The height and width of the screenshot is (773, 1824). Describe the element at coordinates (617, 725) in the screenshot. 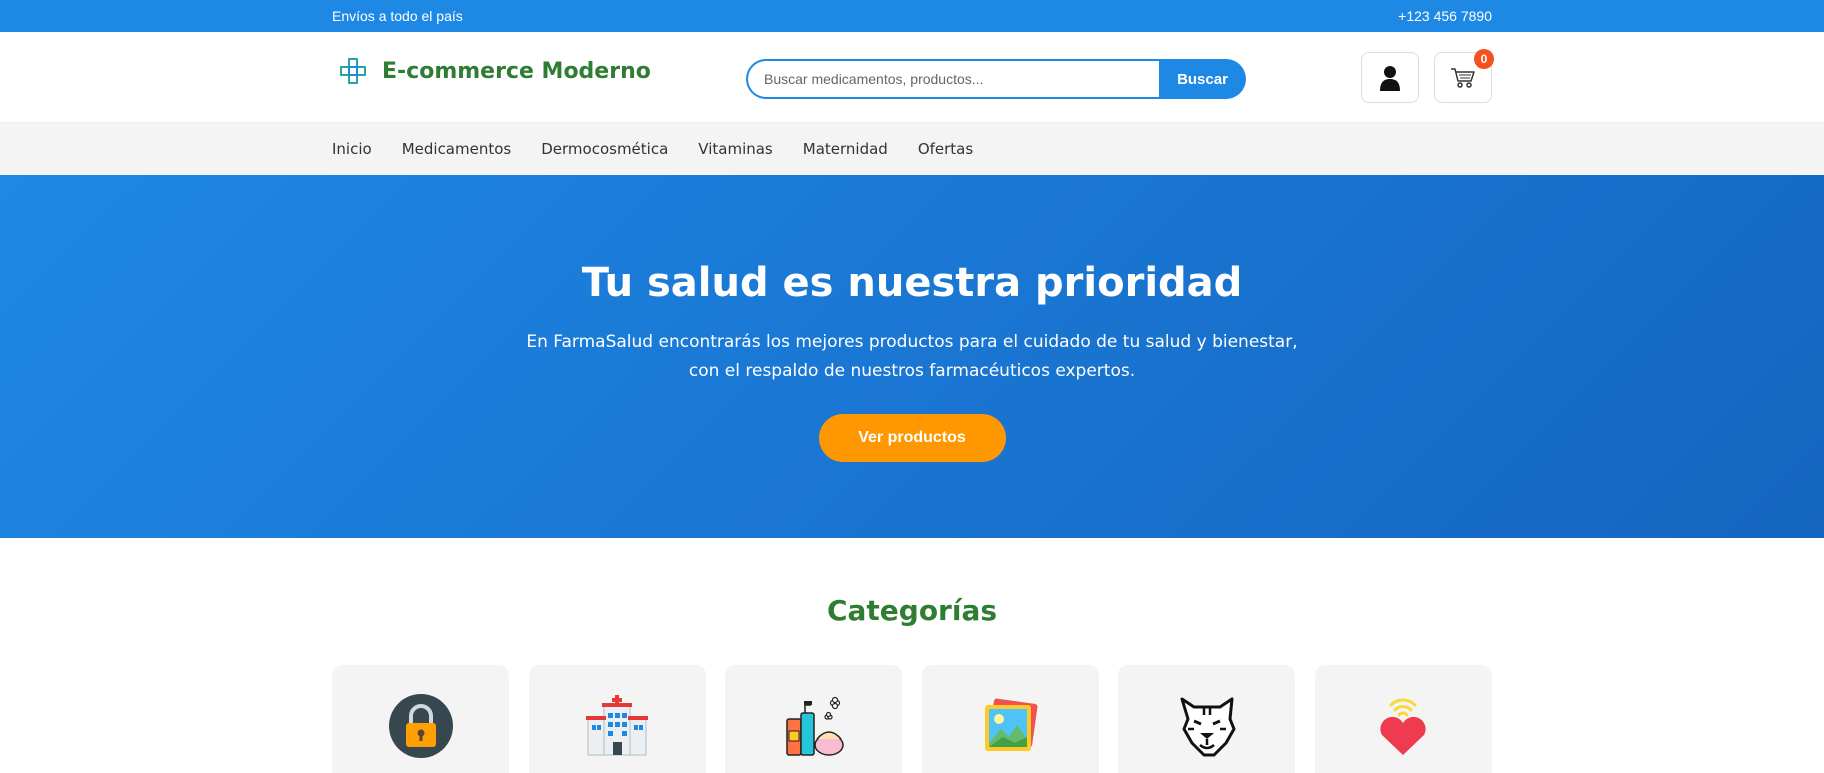

I see `hospital-icon` at that location.